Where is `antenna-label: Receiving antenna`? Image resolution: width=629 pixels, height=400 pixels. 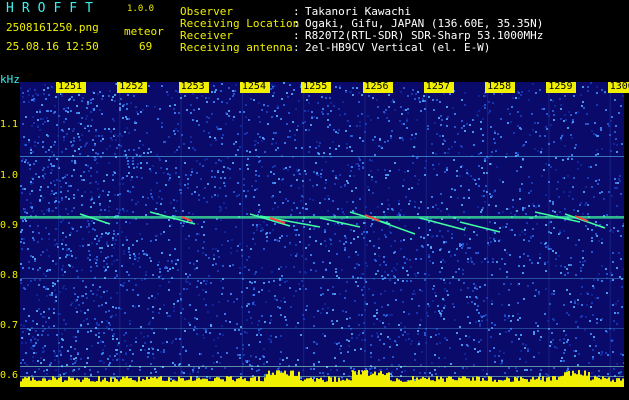 antenna-label: Receiving antenna is located at coordinates (236, 47).